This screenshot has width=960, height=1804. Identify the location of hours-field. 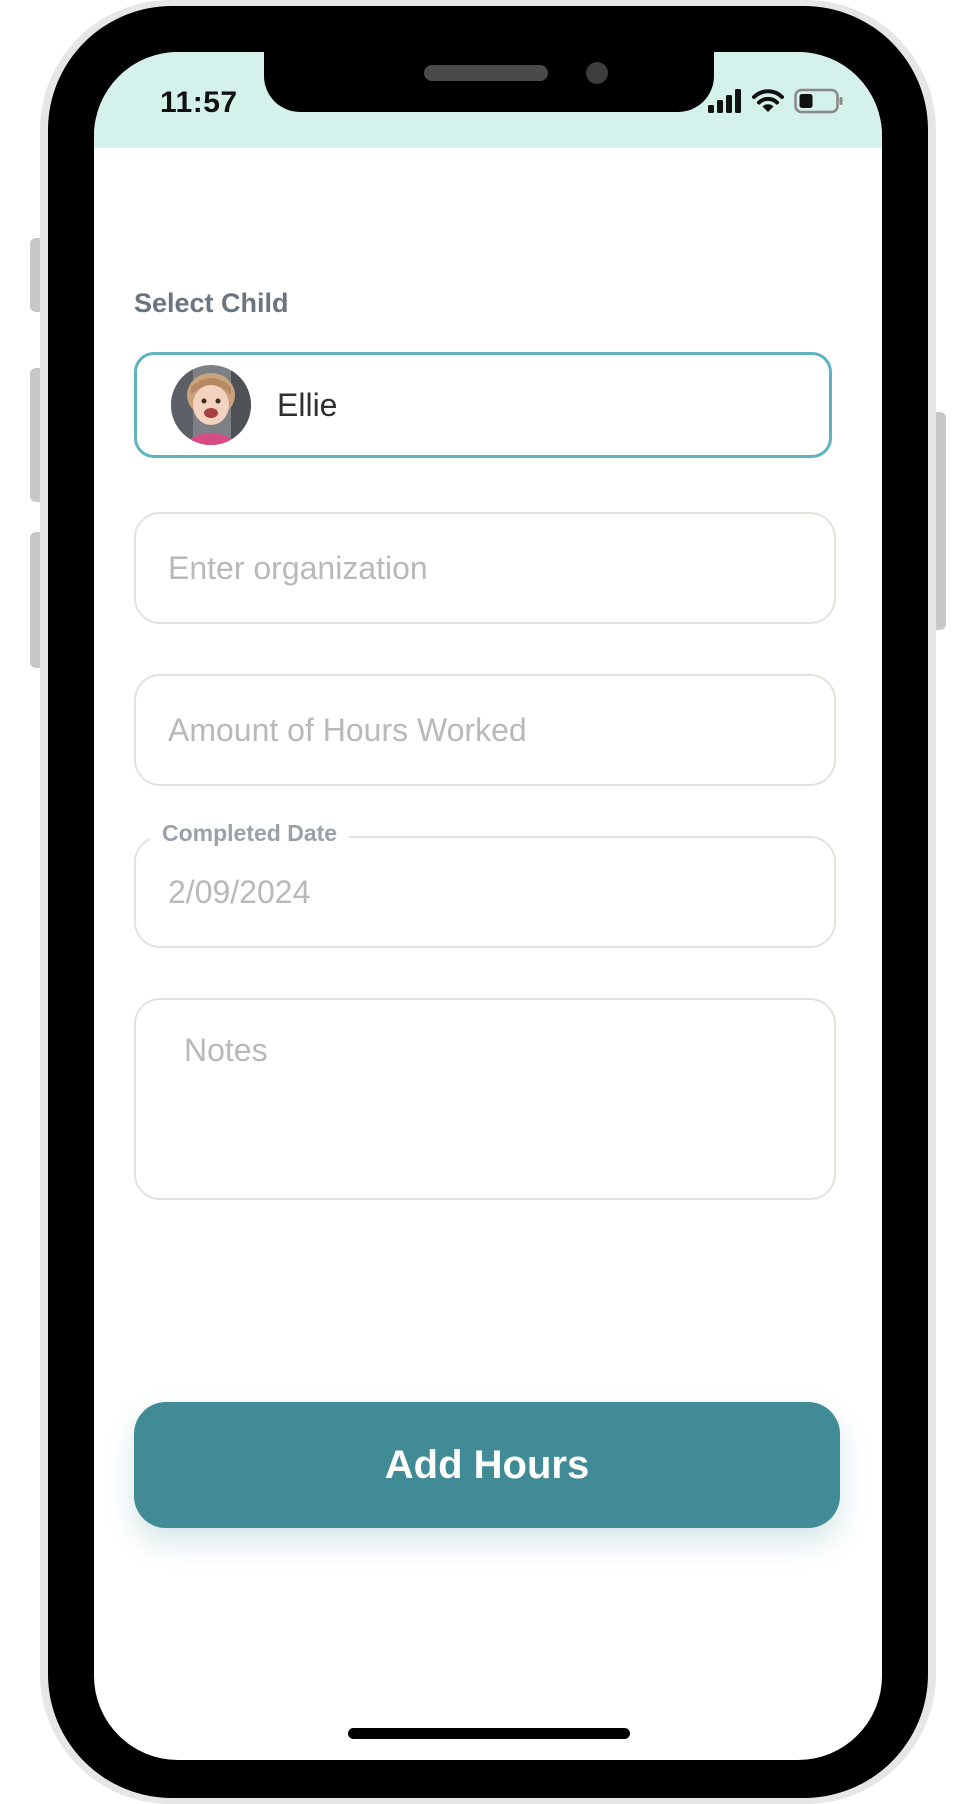
(485, 730).